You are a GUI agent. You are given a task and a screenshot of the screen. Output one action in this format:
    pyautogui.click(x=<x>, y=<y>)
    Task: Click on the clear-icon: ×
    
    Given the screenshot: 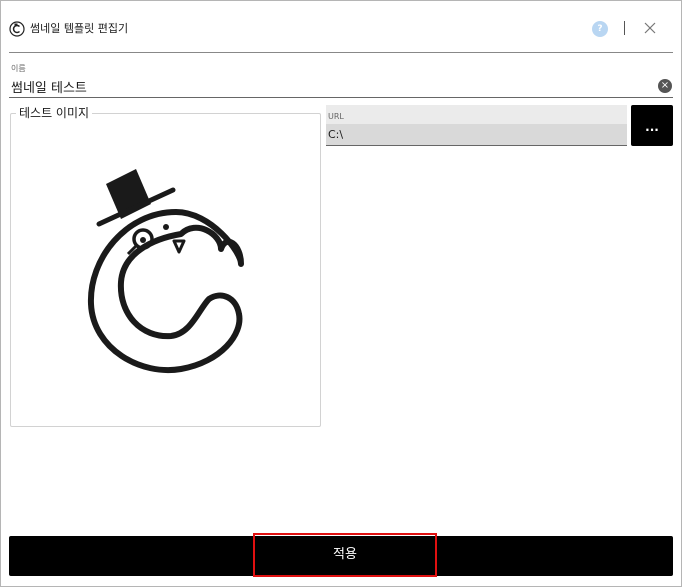 What is the action you would take?
    pyautogui.click(x=665, y=86)
    